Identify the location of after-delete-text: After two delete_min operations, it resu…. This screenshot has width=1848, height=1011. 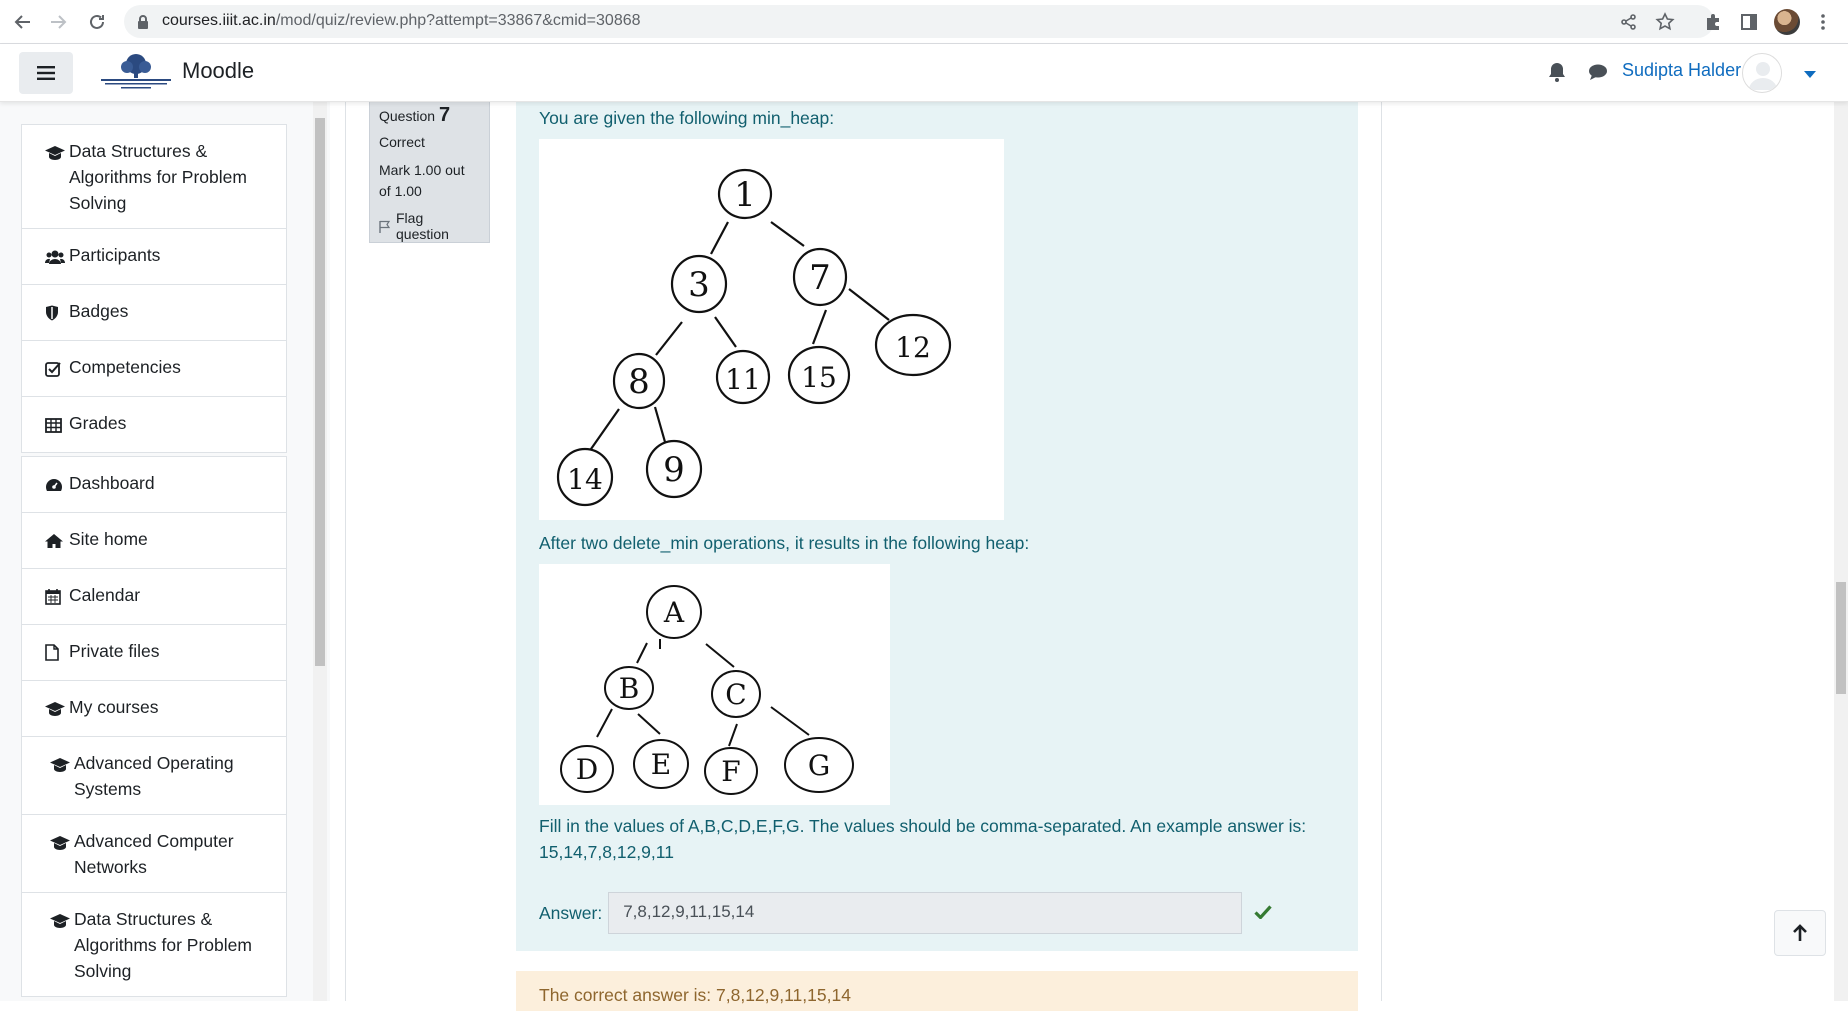
(784, 543).